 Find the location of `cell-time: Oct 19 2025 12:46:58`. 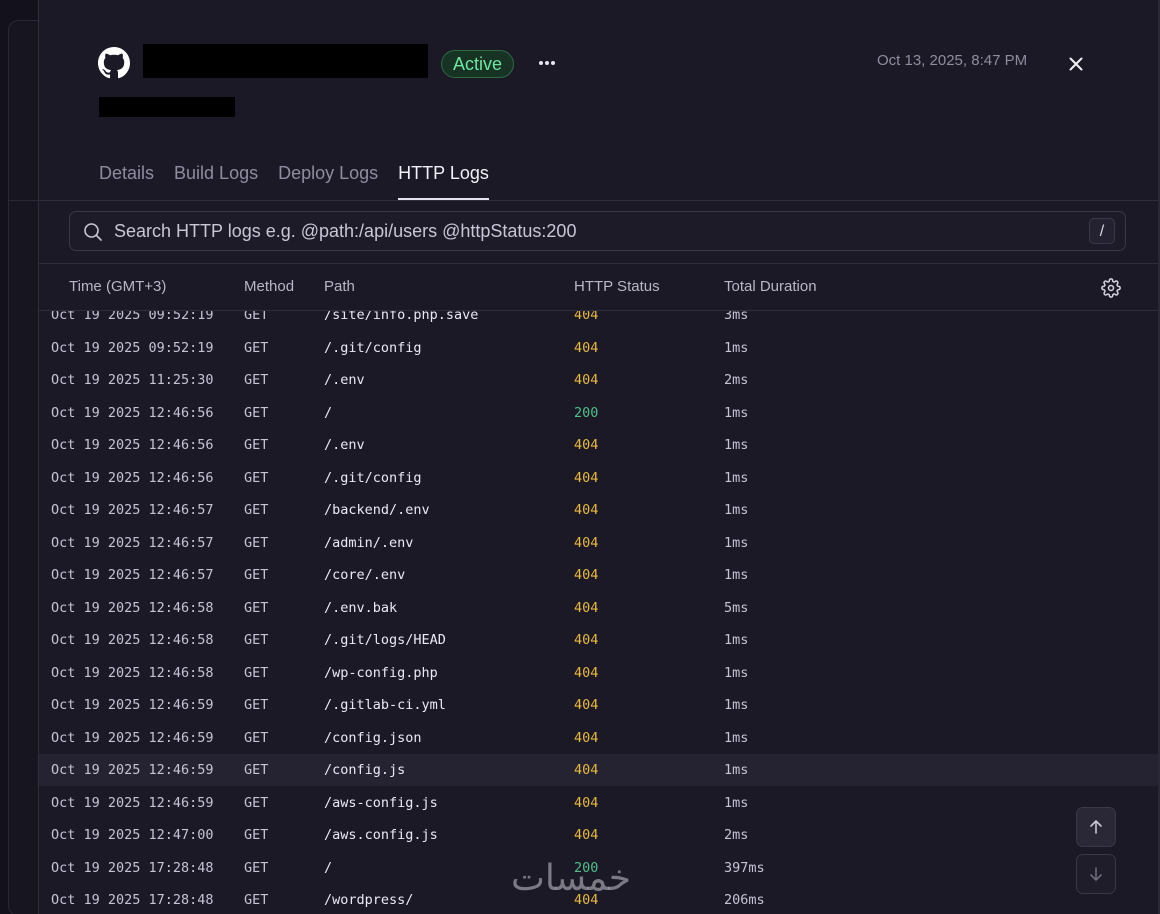

cell-time: Oct 19 2025 12:46:58 is located at coordinates (132, 607).